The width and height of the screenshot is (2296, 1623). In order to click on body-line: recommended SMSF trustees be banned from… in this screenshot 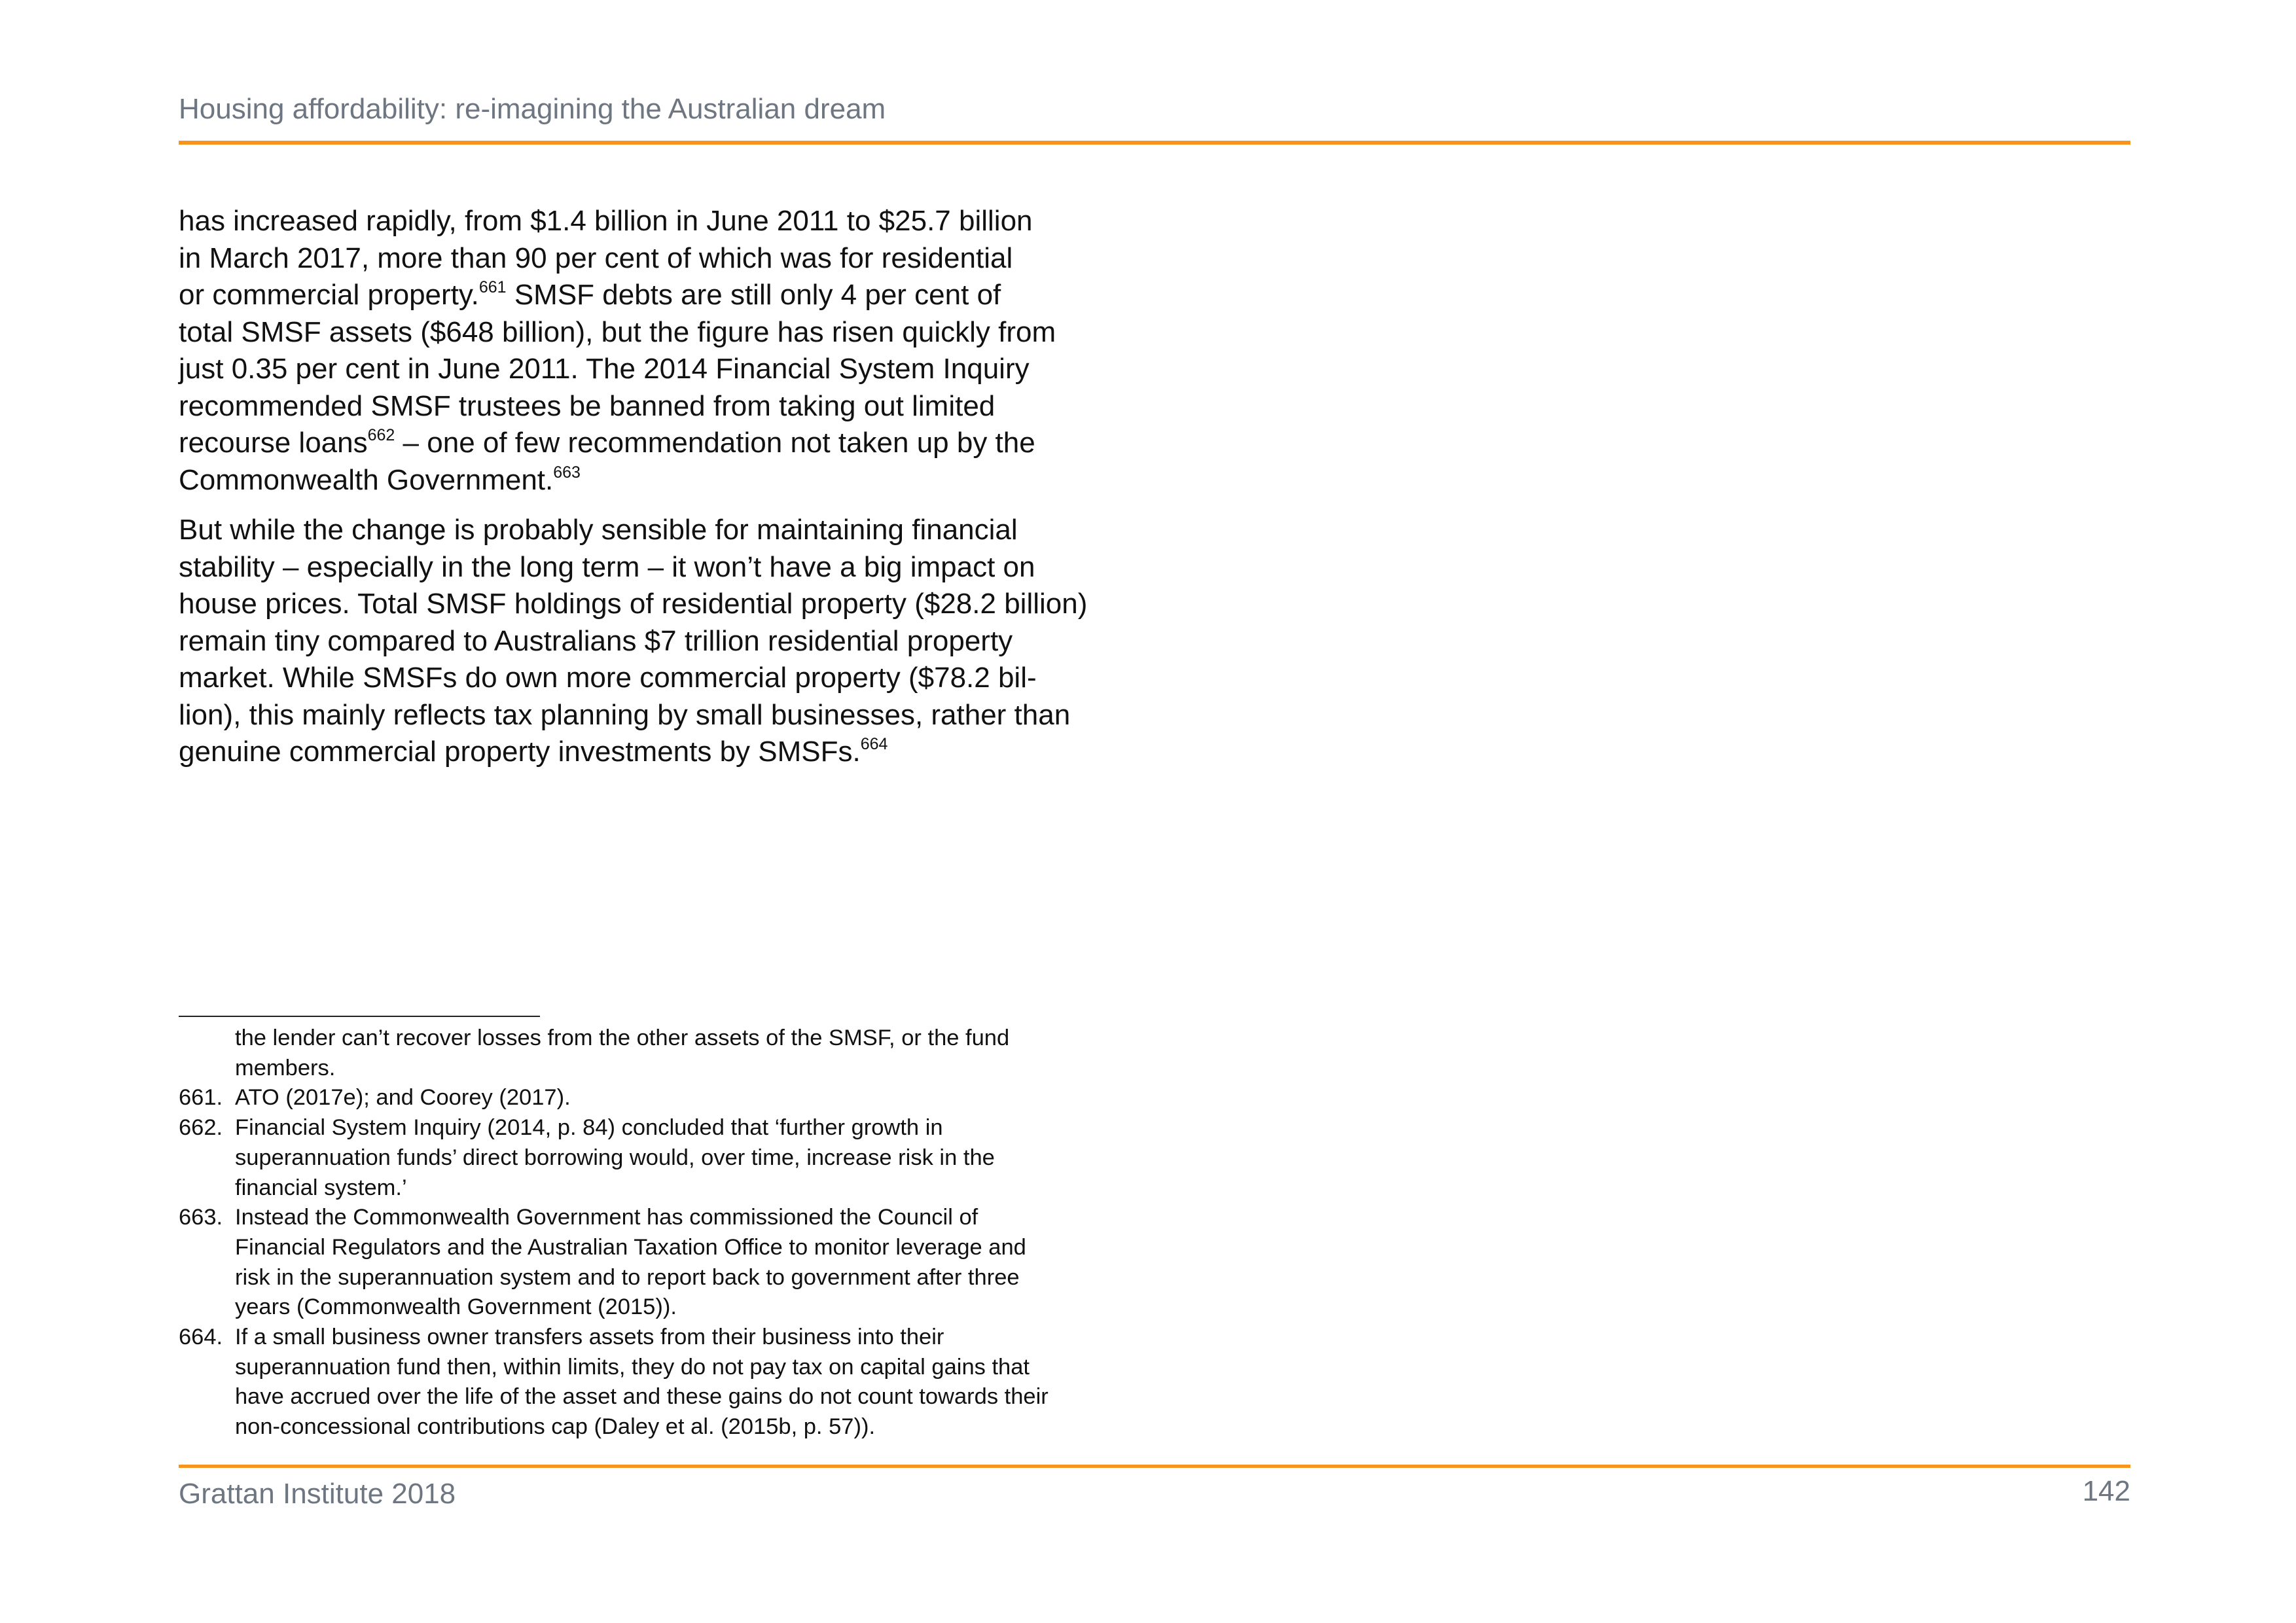, I will do `click(587, 406)`.